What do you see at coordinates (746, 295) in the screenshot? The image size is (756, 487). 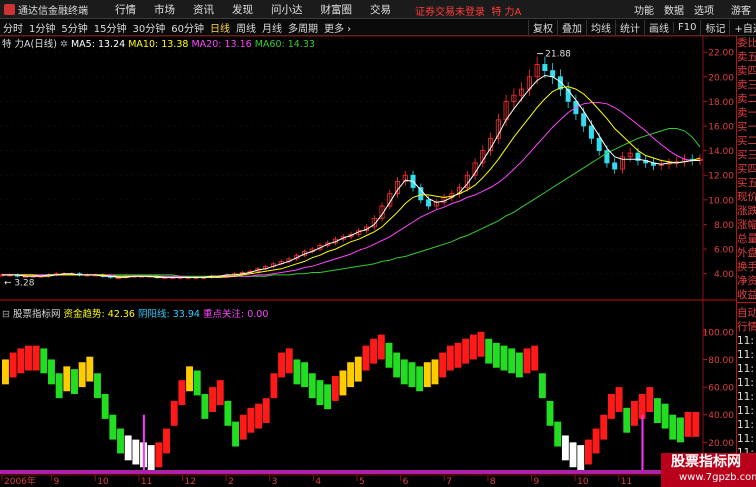 I see `quote-field-label: 收益` at bounding box center [746, 295].